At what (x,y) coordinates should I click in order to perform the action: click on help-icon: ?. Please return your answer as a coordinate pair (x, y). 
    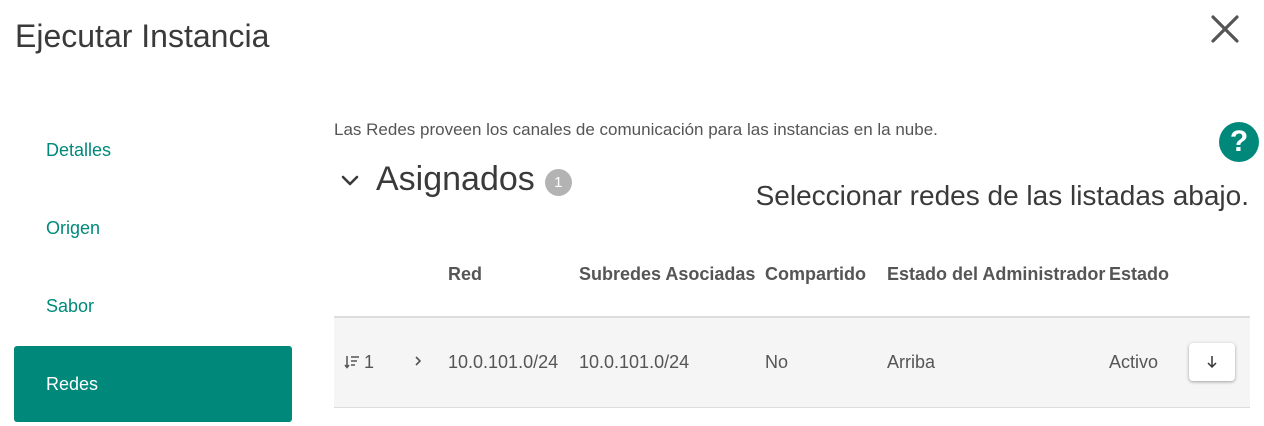
    Looking at the image, I should click on (1239, 142).